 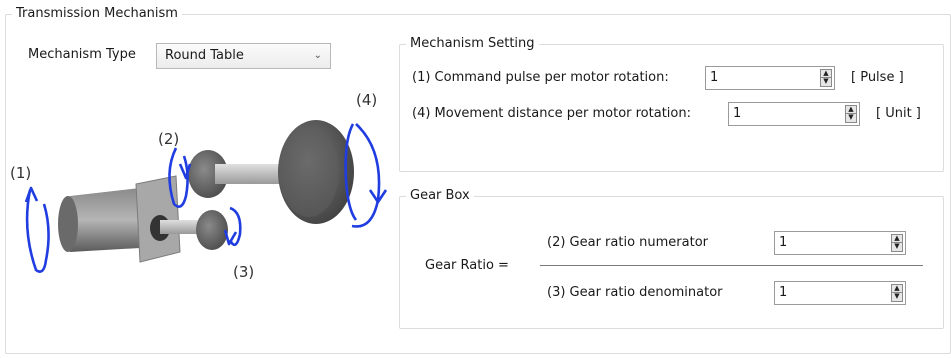 I want to click on numerator-value: 1, so click(x=783, y=242).